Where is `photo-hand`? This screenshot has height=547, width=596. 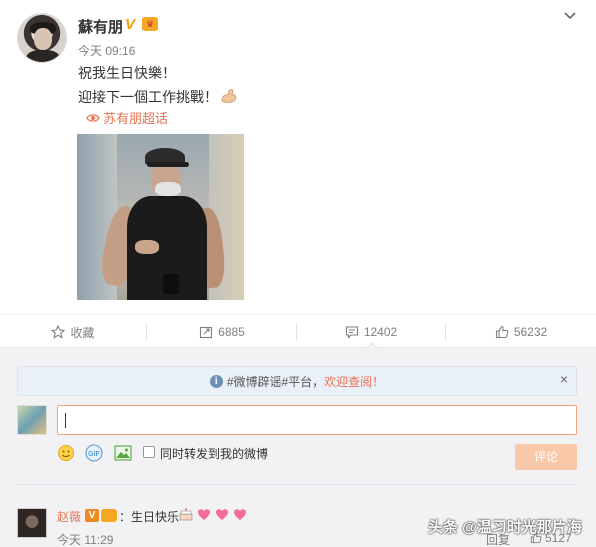
photo-hand is located at coordinates (147, 247).